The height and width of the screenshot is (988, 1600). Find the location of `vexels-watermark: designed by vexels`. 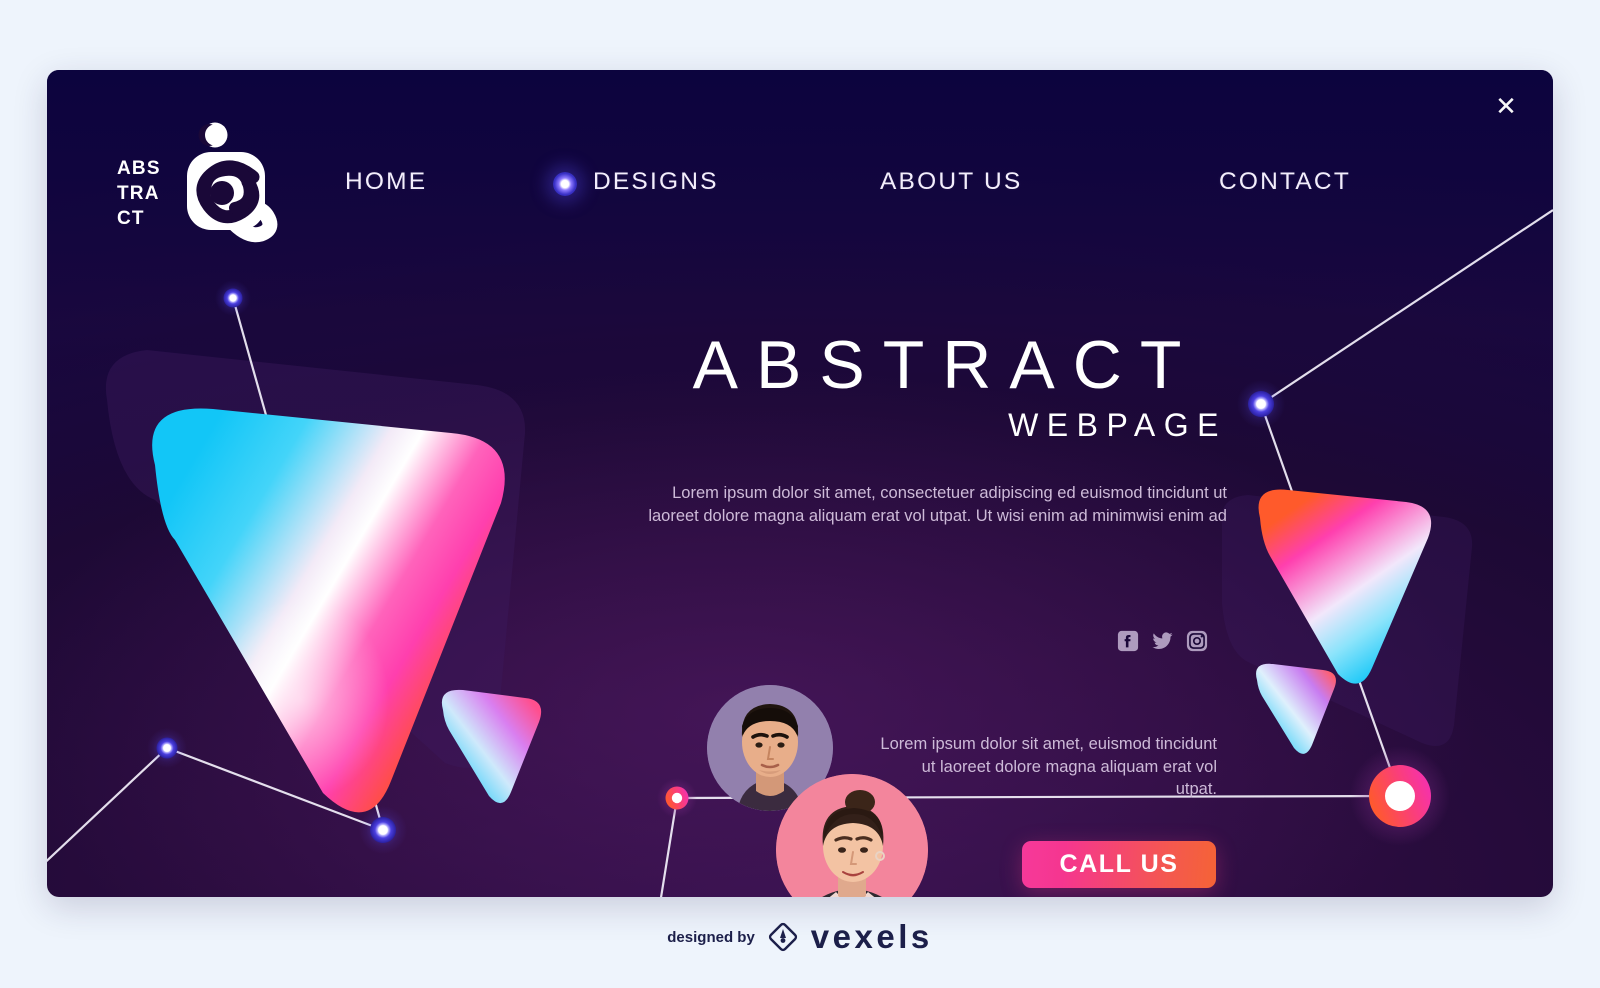

vexels-watermark: designed by vexels is located at coordinates (800, 937).